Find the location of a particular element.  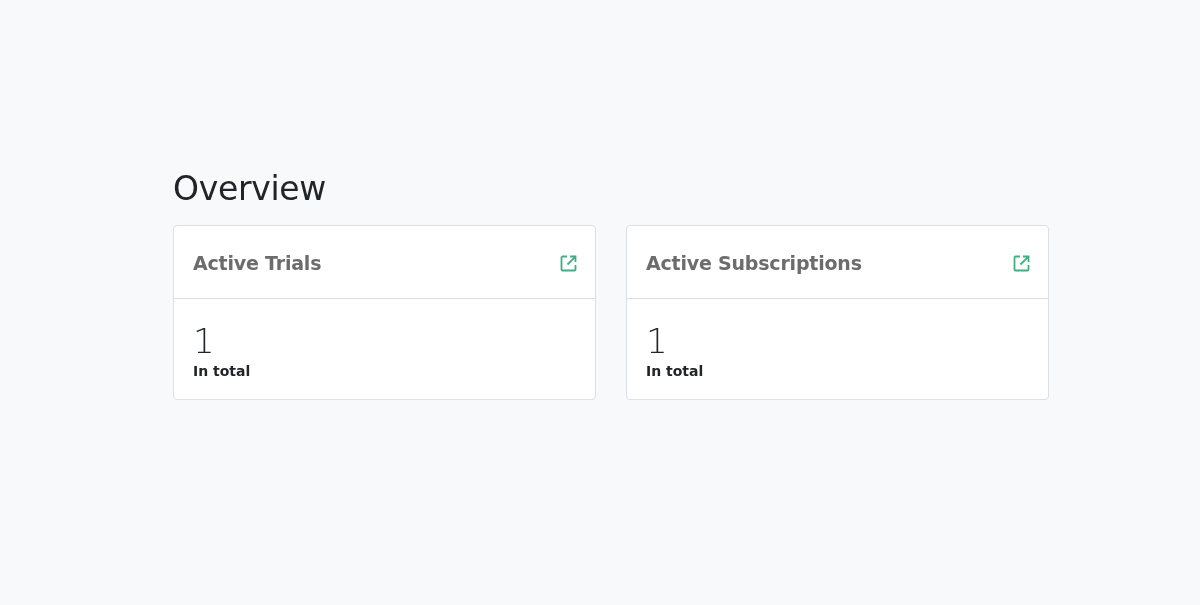

card-title: Active Subscriptions is located at coordinates (754, 263).